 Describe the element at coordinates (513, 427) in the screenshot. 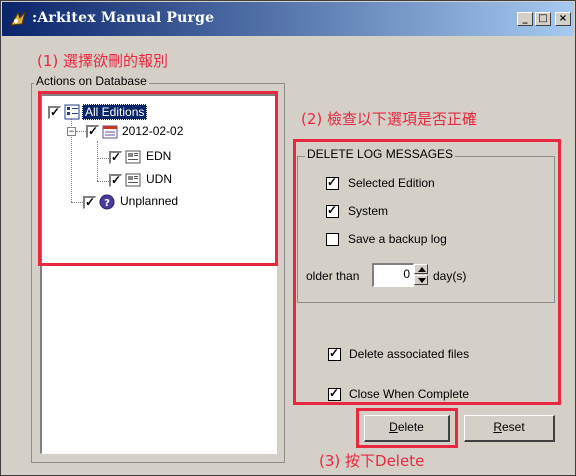

I see `reset-label: eset` at that location.